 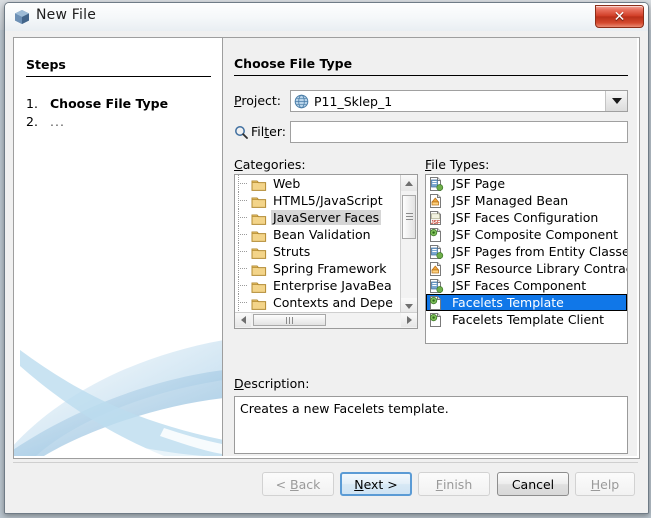 I want to click on file-type-row: Facelets Template Client, so click(x=526, y=319).